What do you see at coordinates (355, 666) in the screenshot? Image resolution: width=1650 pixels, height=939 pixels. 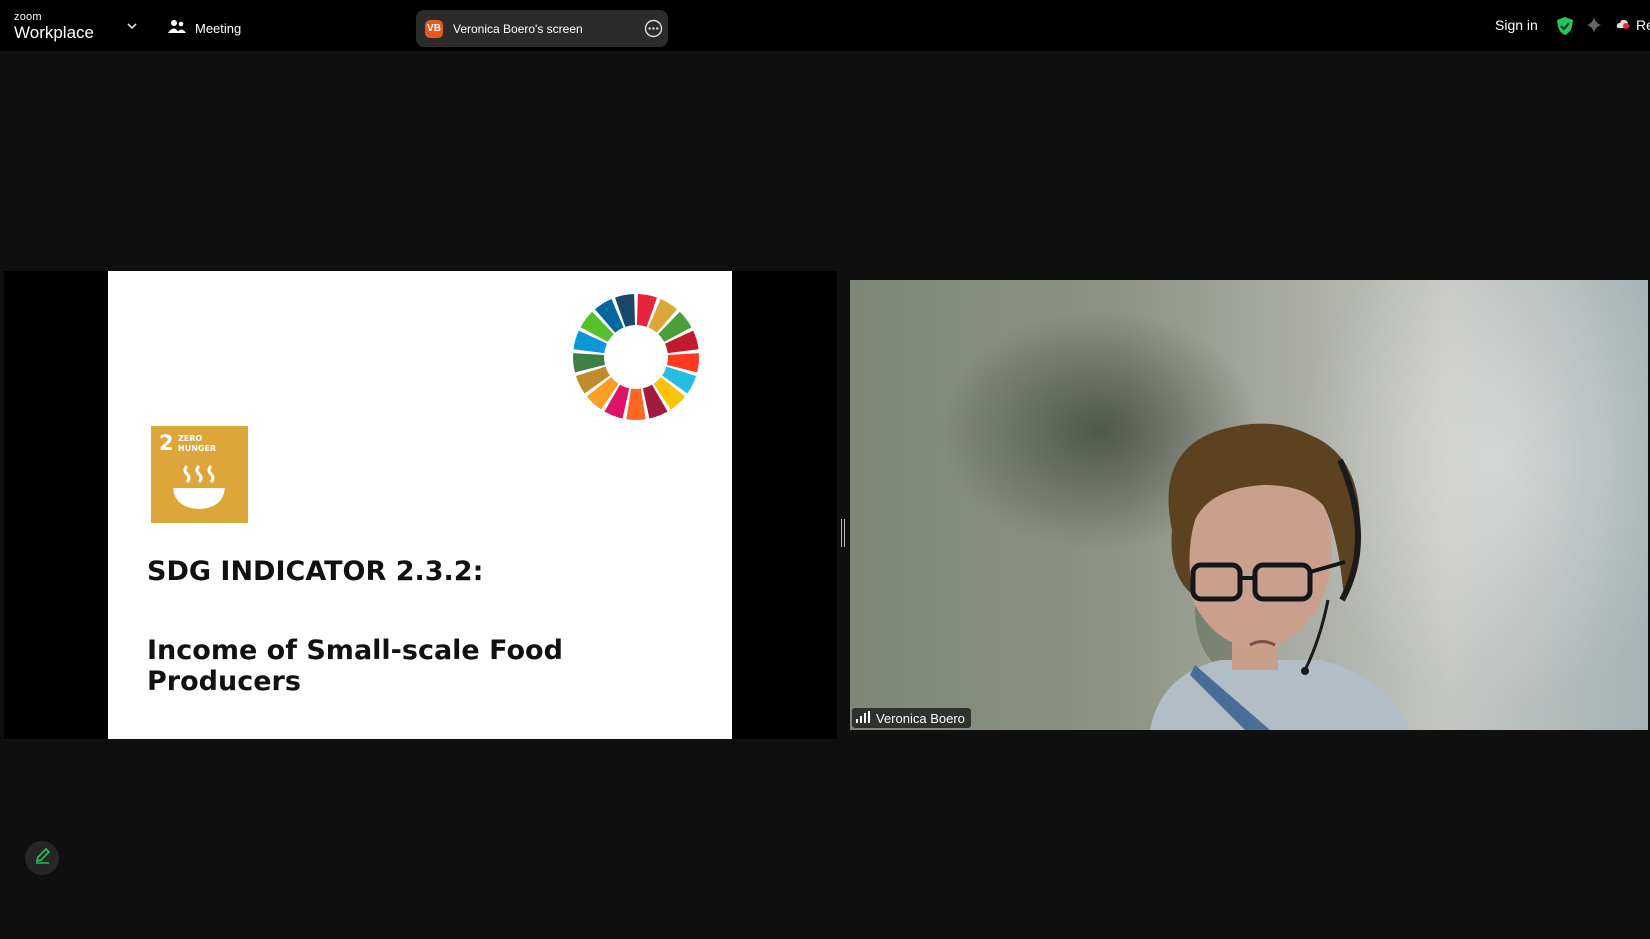 I see `slide-subheading: Income of Small-scale Food Producers` at bounding box center [355, 666].